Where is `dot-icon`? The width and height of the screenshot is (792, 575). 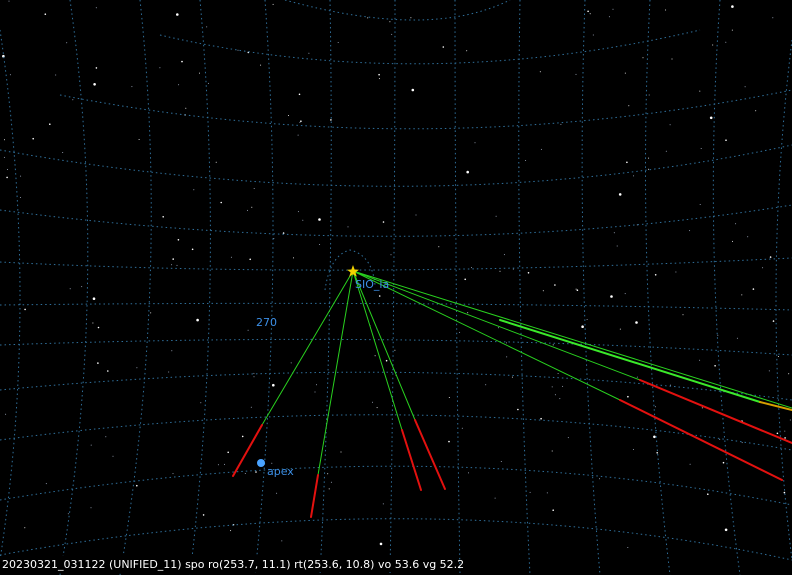 dot-icon is located at coordinates (261, 463).